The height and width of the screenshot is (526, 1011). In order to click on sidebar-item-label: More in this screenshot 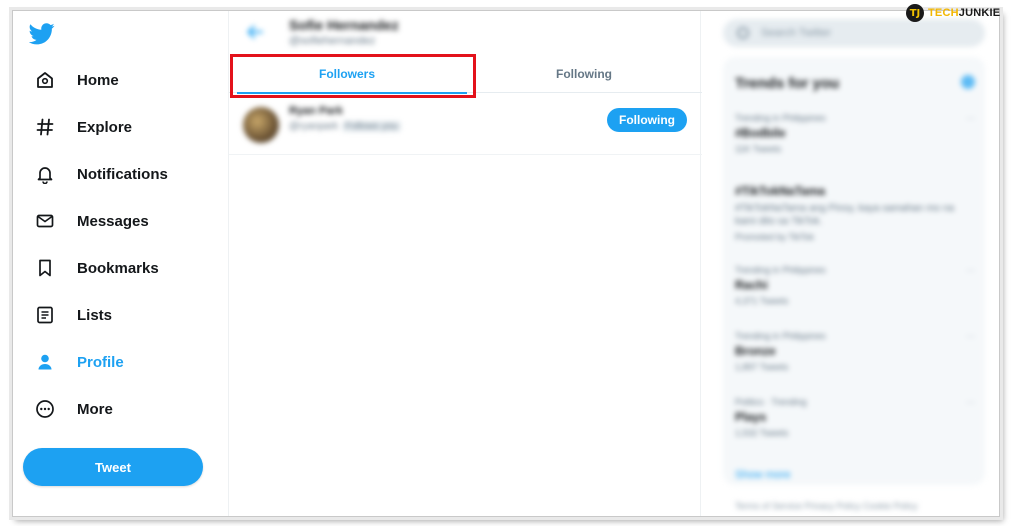, I will do `click(95, 409)`.